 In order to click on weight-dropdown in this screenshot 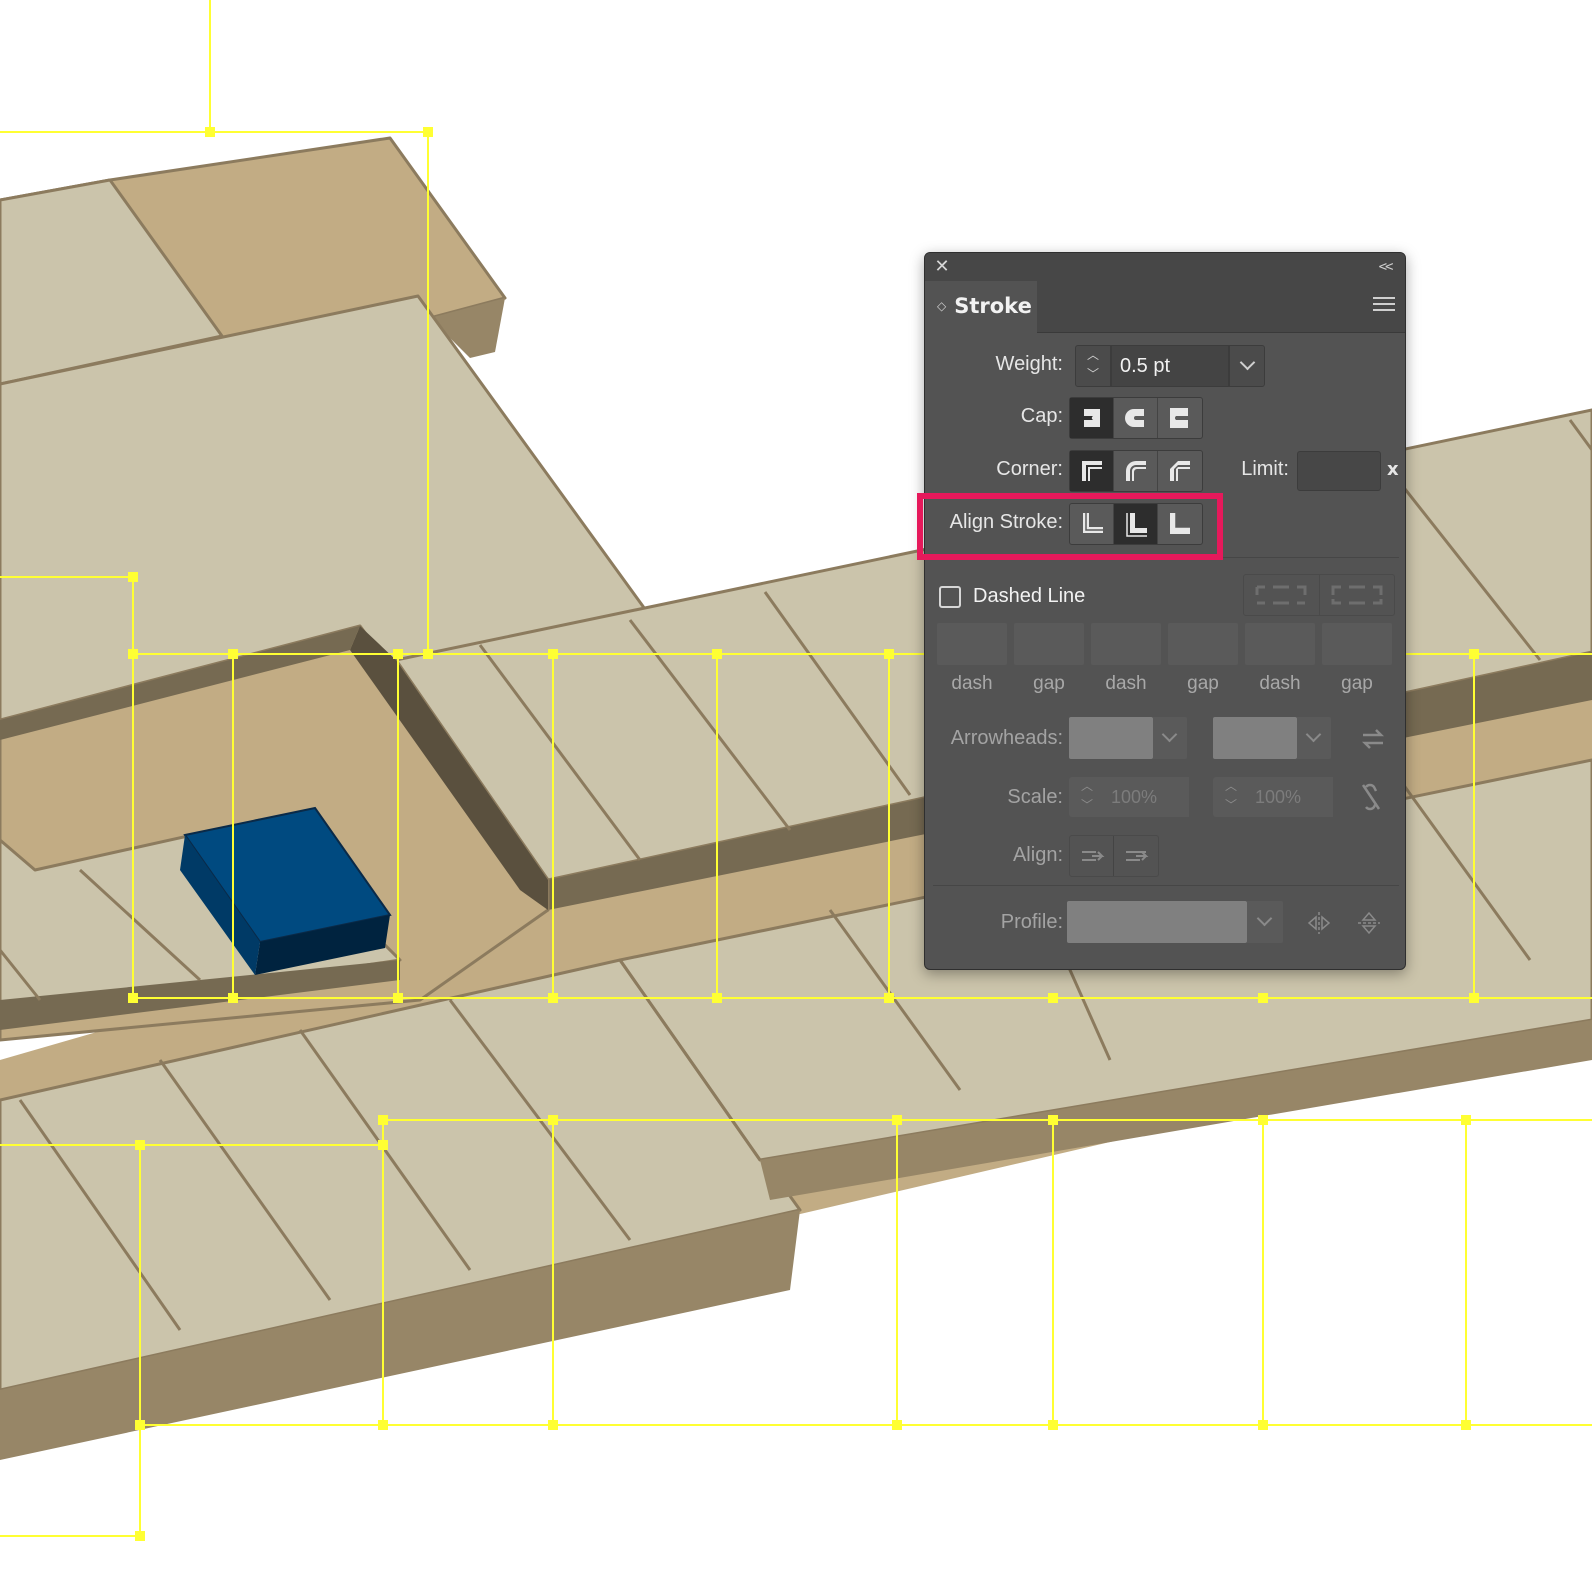, I will do `click(1247, 366)`.